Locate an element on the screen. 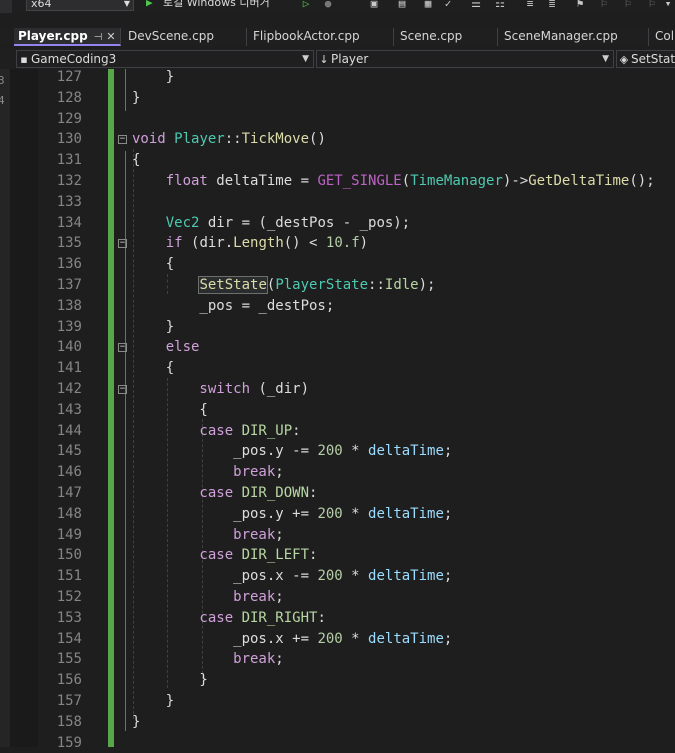 The width and height of the screenshot is (675, 753). diagnostic-icon: ▣ is located at coordinates (374, 5).